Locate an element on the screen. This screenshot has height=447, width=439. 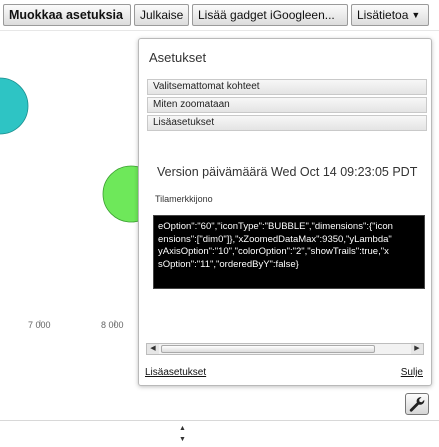
advanced-settings-link: Lisäasetukset is located at coordinates (175, 372).